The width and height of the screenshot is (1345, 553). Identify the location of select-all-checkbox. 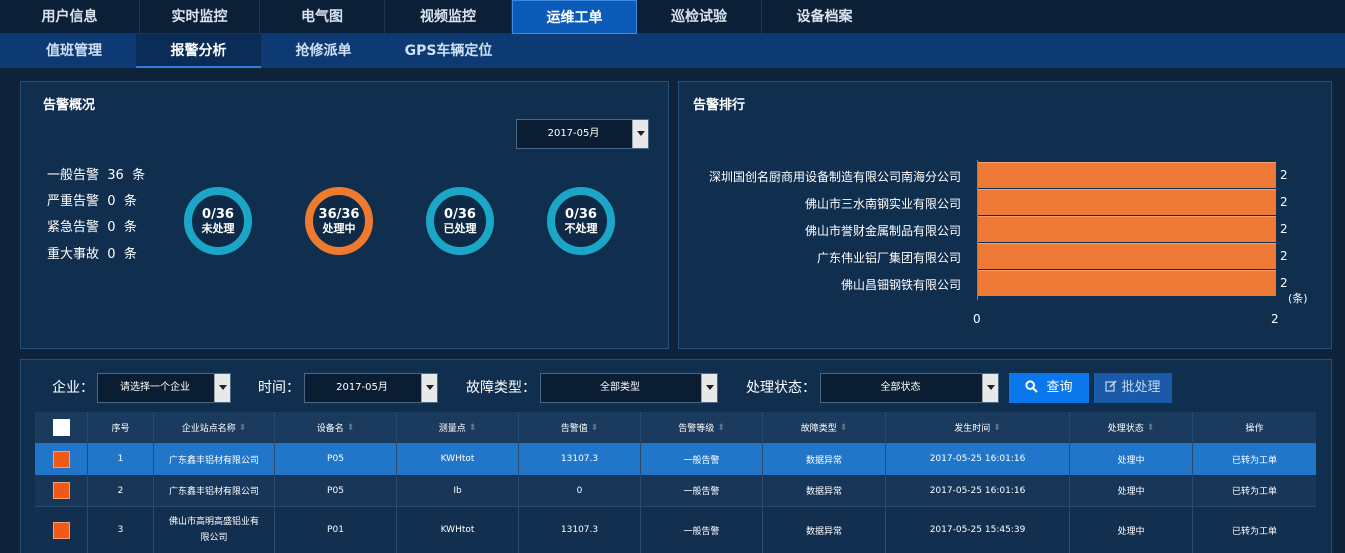
(61, 427).